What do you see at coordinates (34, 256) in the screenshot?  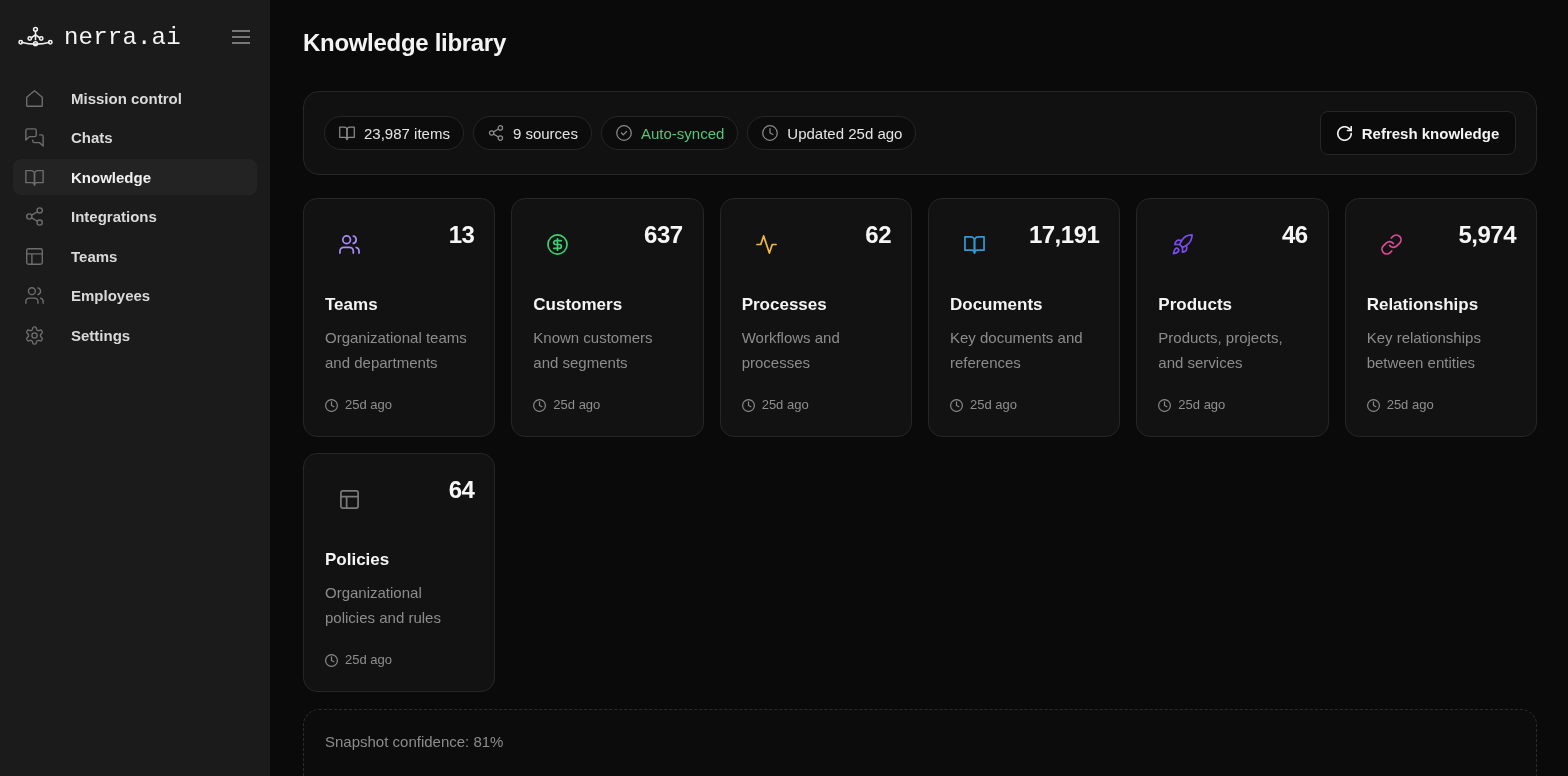 I see `layout-icon` at bounding box center [34, 256].